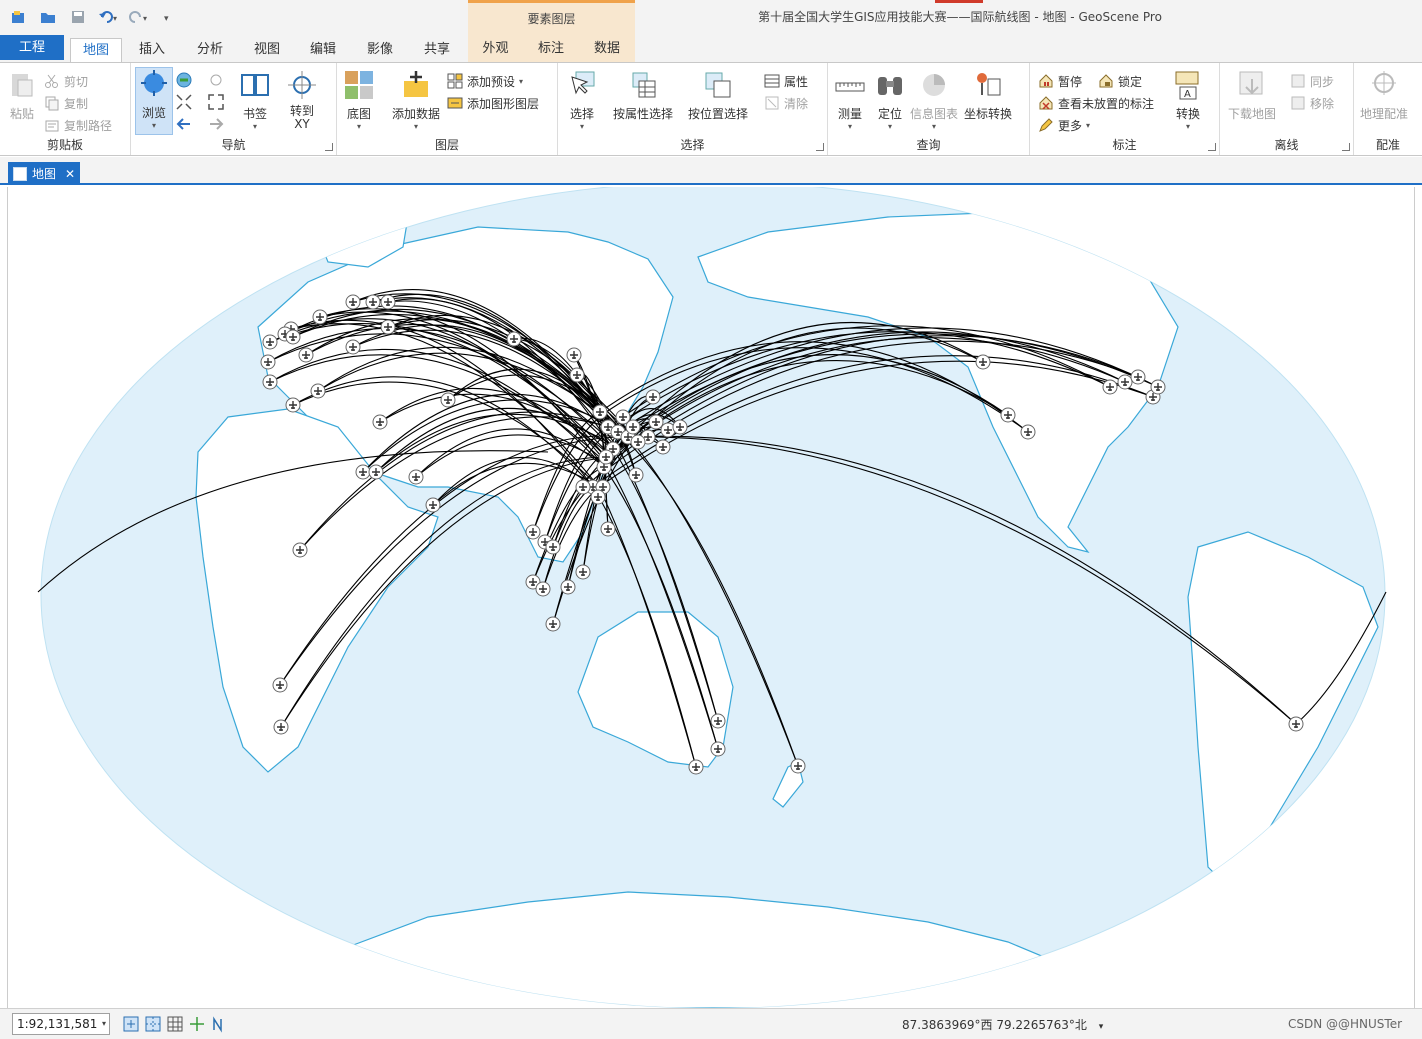  What do you see at coordinates (131, 1024) in the screenshot?
I see `snapping-icon` at bounding box center [131, 1024].